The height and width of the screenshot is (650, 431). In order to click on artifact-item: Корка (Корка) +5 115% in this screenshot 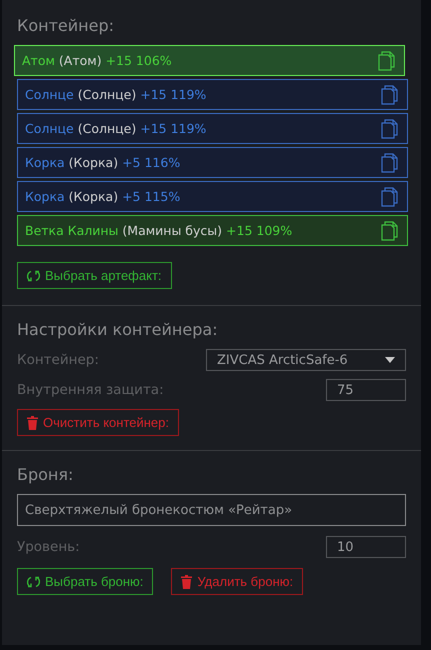, I will do `click(212, 196)`.